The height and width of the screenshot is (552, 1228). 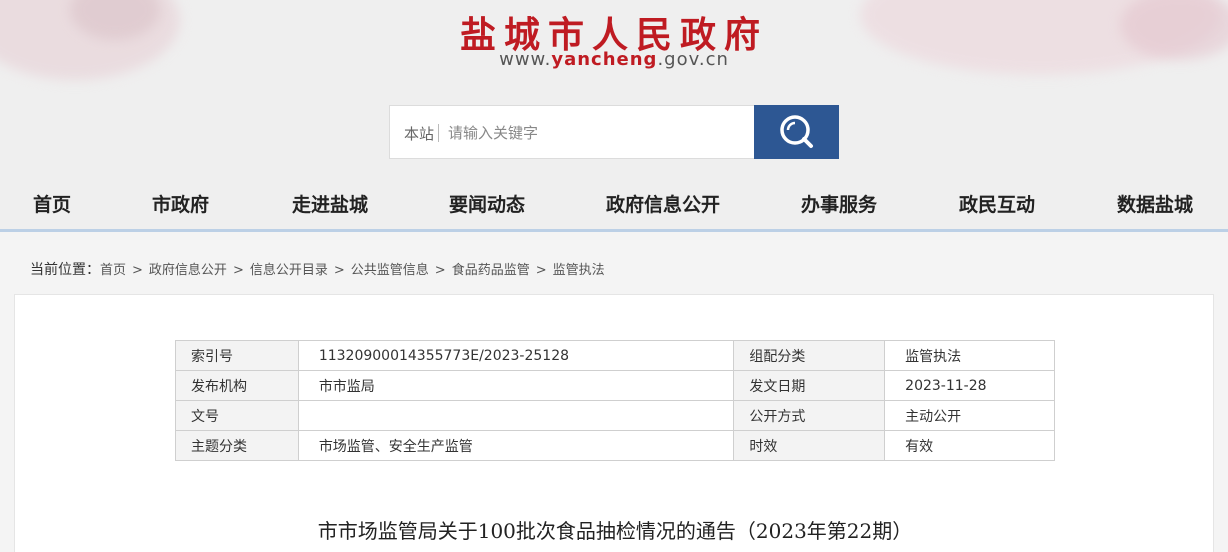 What do you see at coordinates (663, 205) in the screenshot?
I see `nav-item-gov-info-disclosure: 政府信息公开` at bounding box center [663, 205].